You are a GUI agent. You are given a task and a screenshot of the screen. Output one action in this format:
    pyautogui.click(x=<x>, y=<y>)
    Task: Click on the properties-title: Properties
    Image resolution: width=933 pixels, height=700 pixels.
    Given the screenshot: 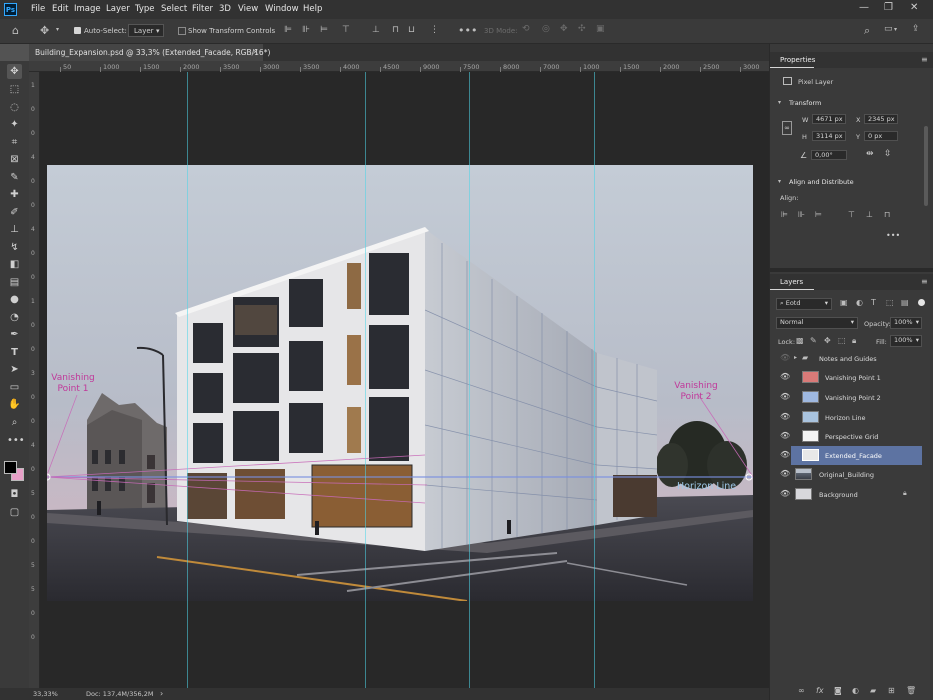 What is the action you would take?
    pyautogui.click(x=797, y=60)
    